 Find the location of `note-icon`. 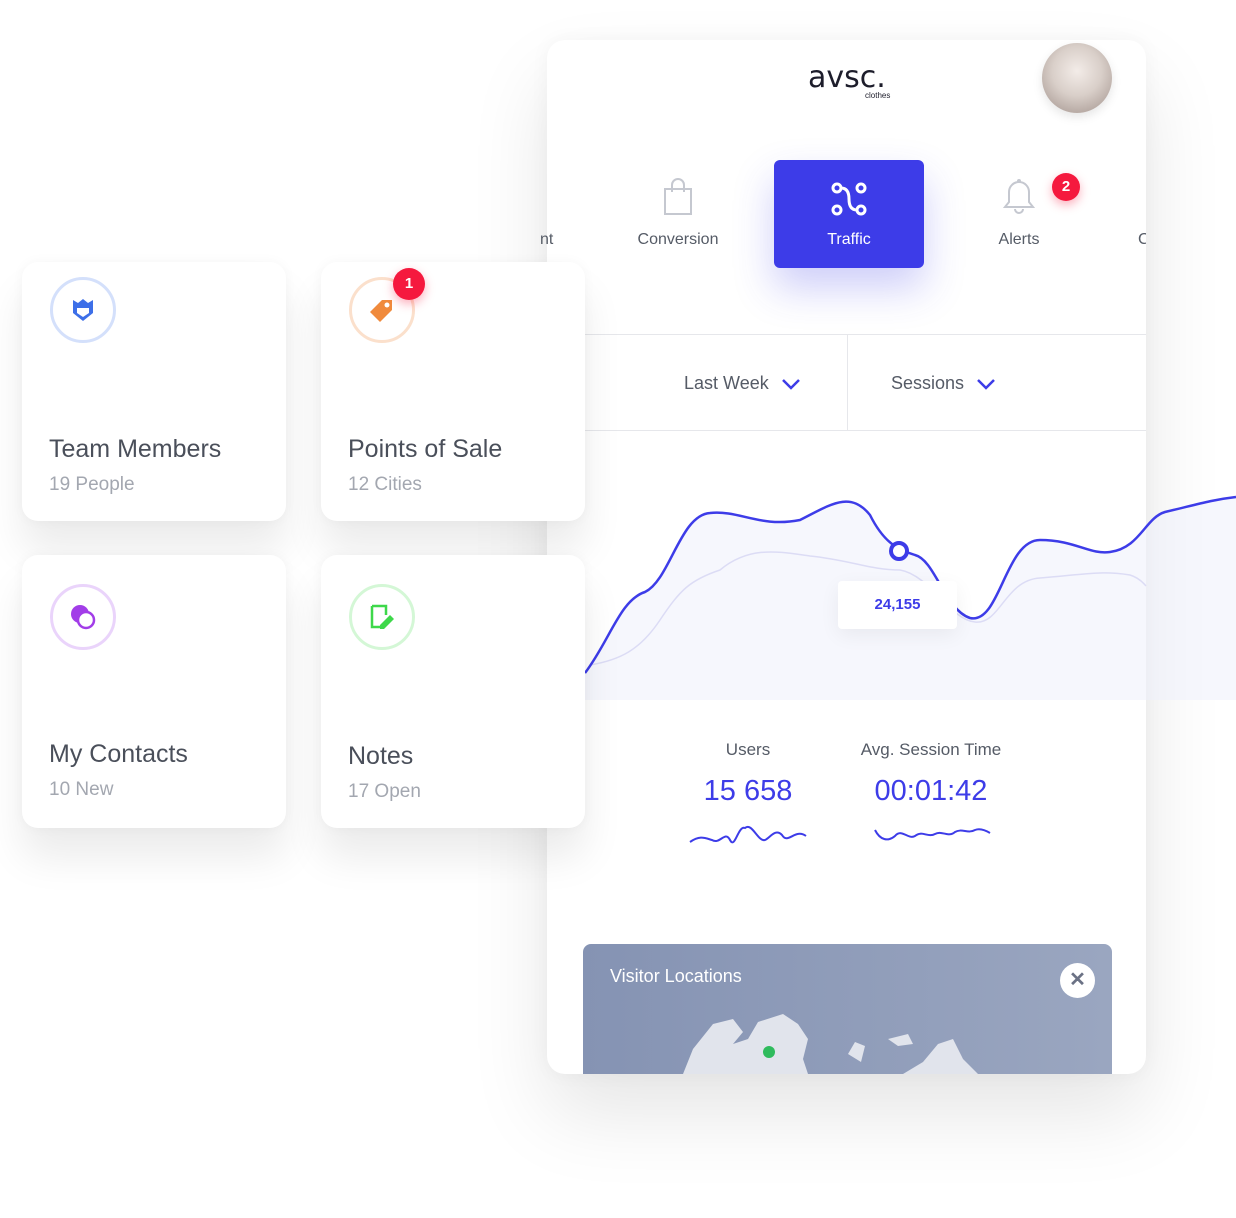

note-icon is located at coordinates (382, 616).